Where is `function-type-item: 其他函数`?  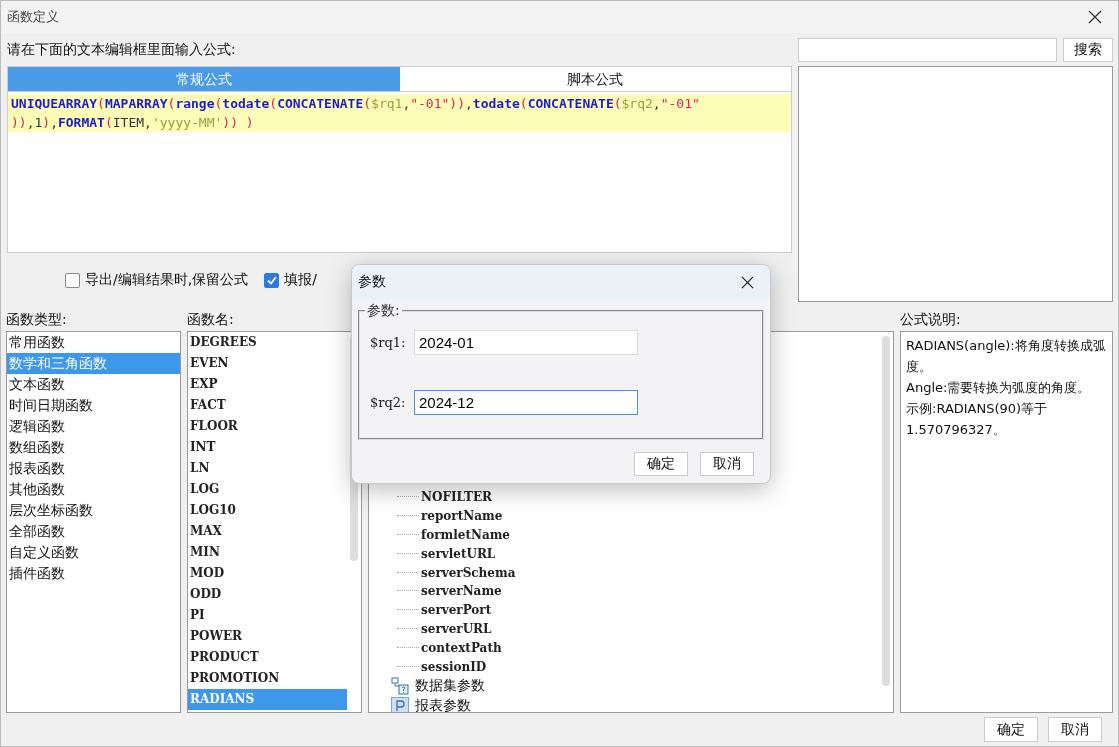 function-type-item: 其他函数 is located at coordinates (93, 489).